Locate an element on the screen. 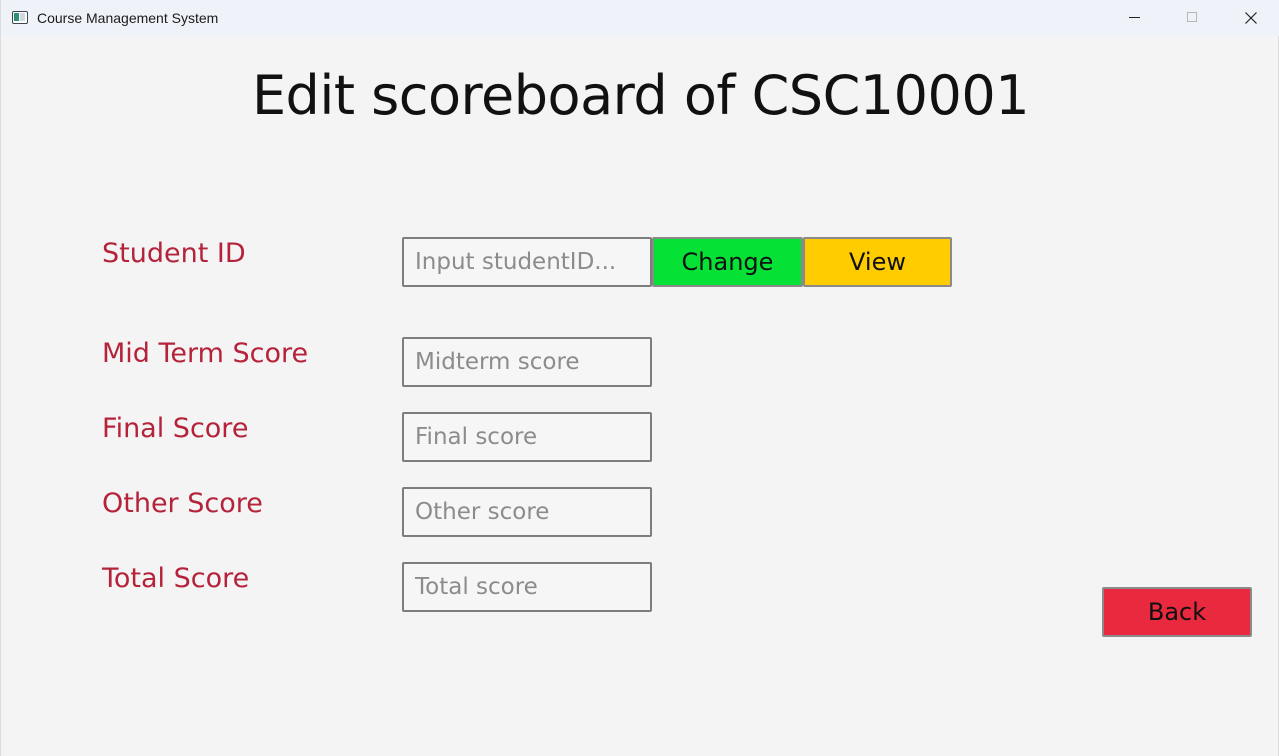 The image size is (1279, 756). page-title: Edit scoreboard of CSC10001 is located at coordinates (640, 95).